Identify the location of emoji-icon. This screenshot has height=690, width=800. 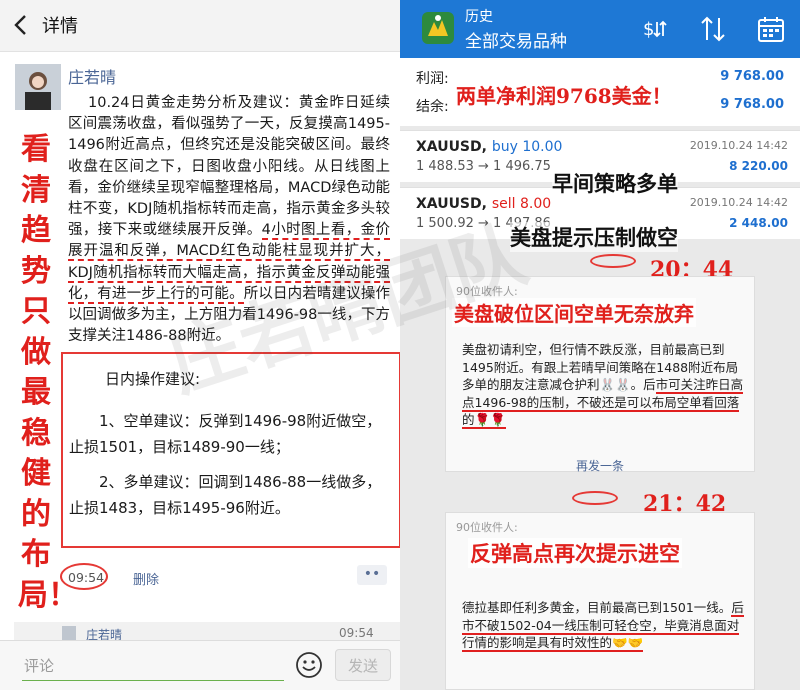
(309, 665).